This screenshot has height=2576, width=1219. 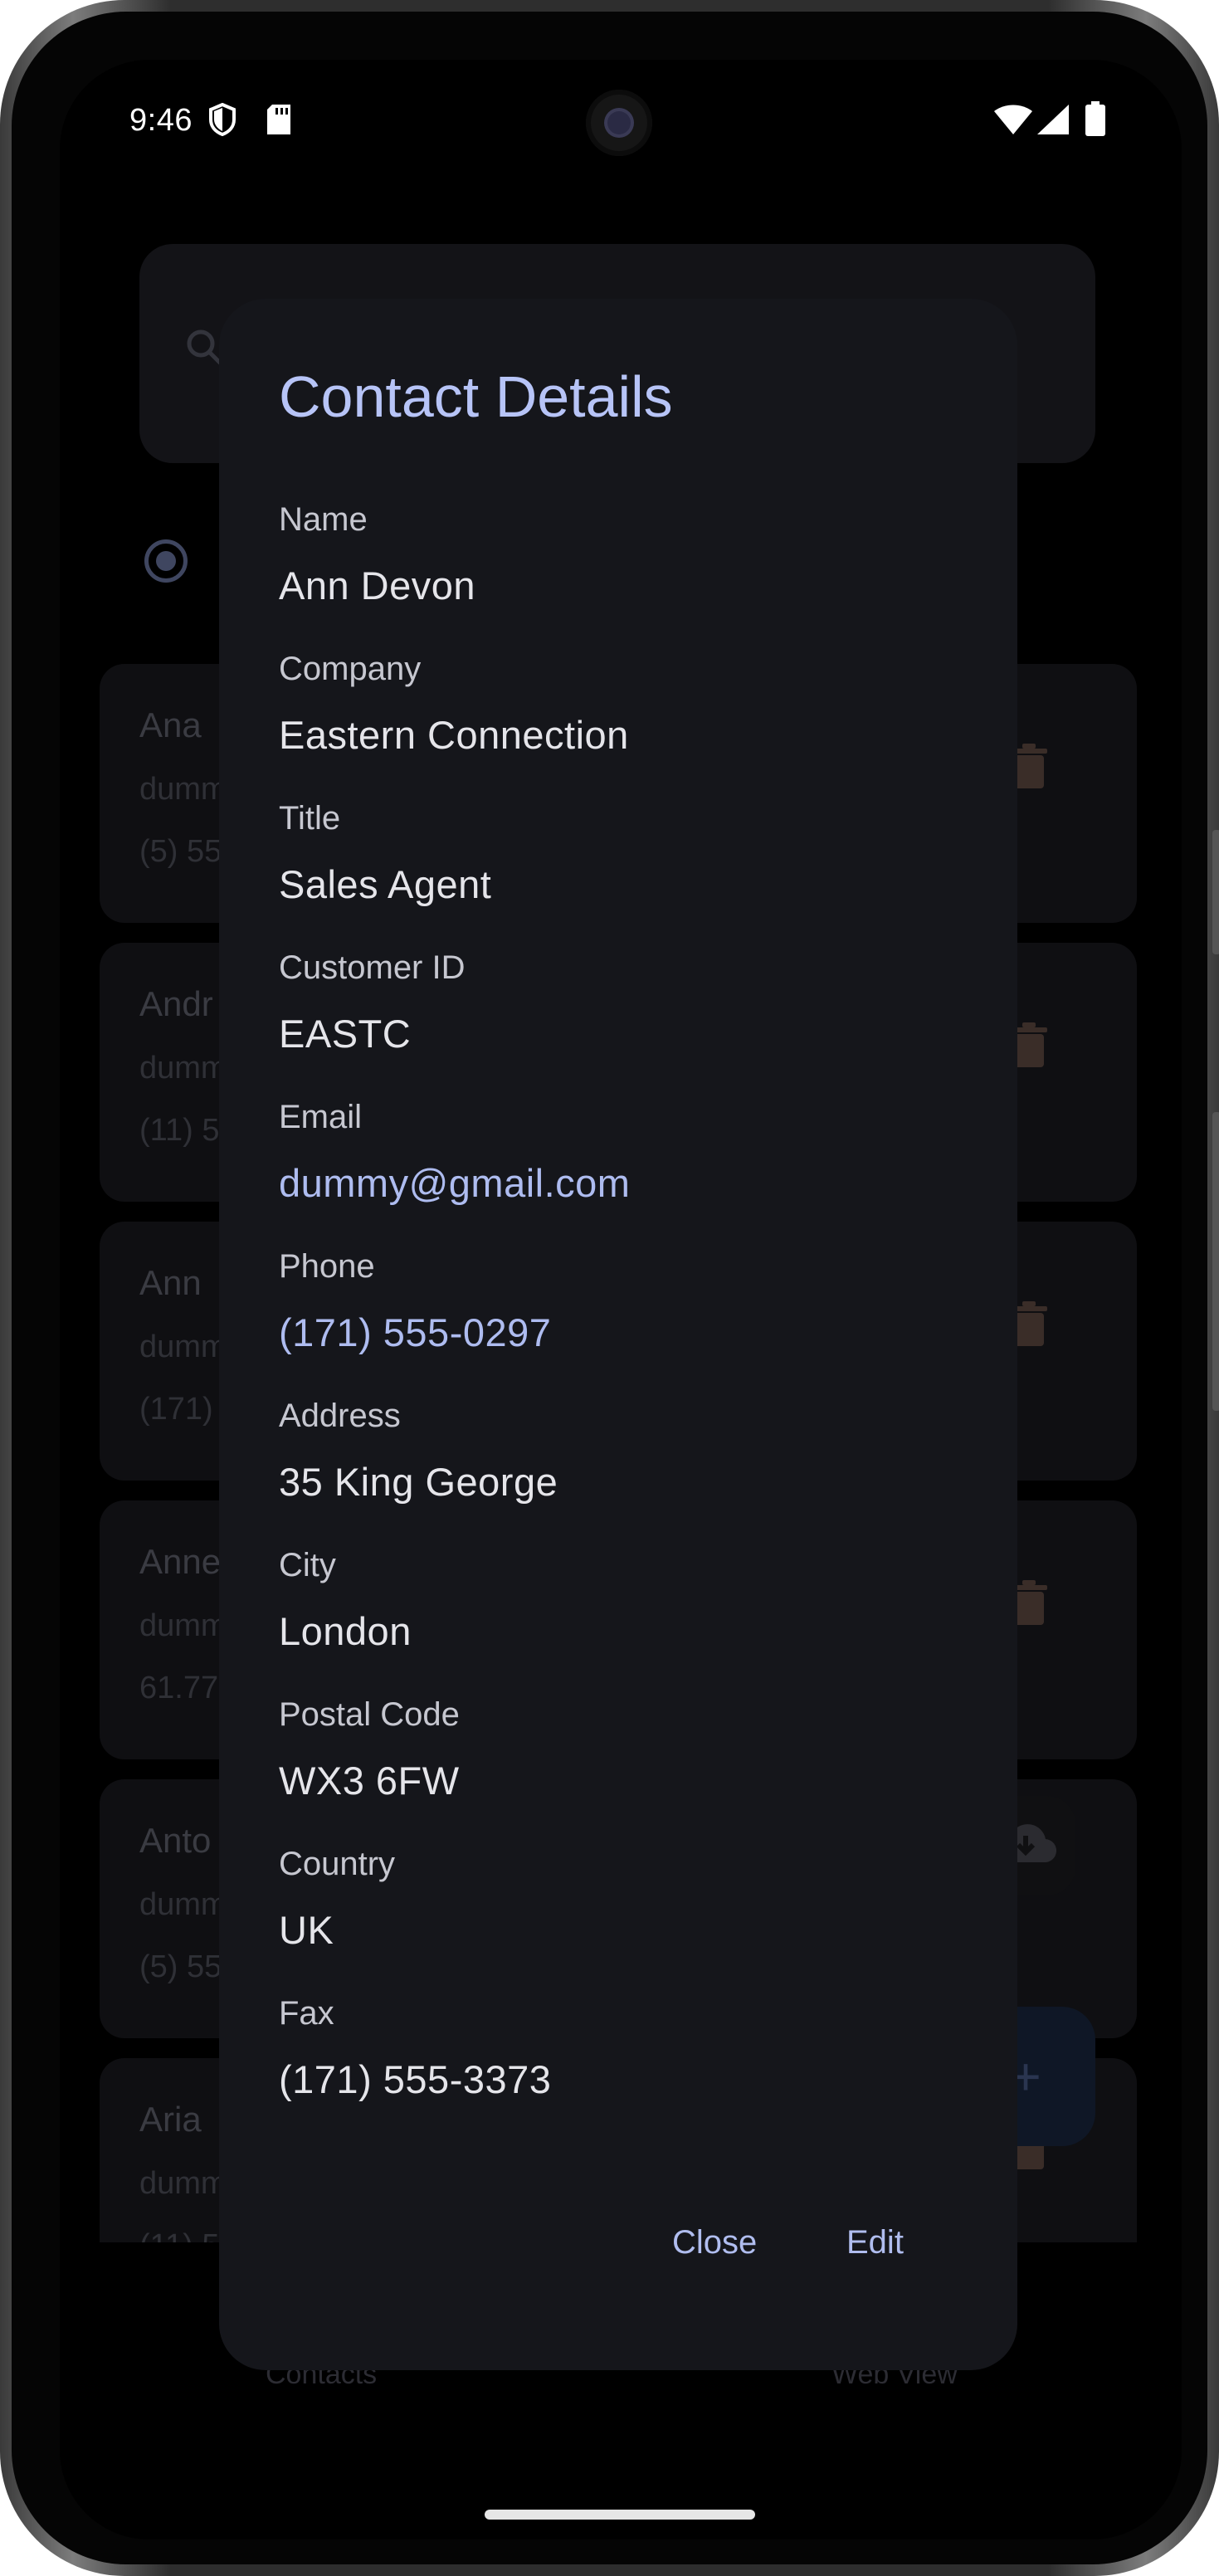 What do you see at coordinates (279, 122) in the screenshot?
I see `sd-card-icon` at bounding box center [279, 122].